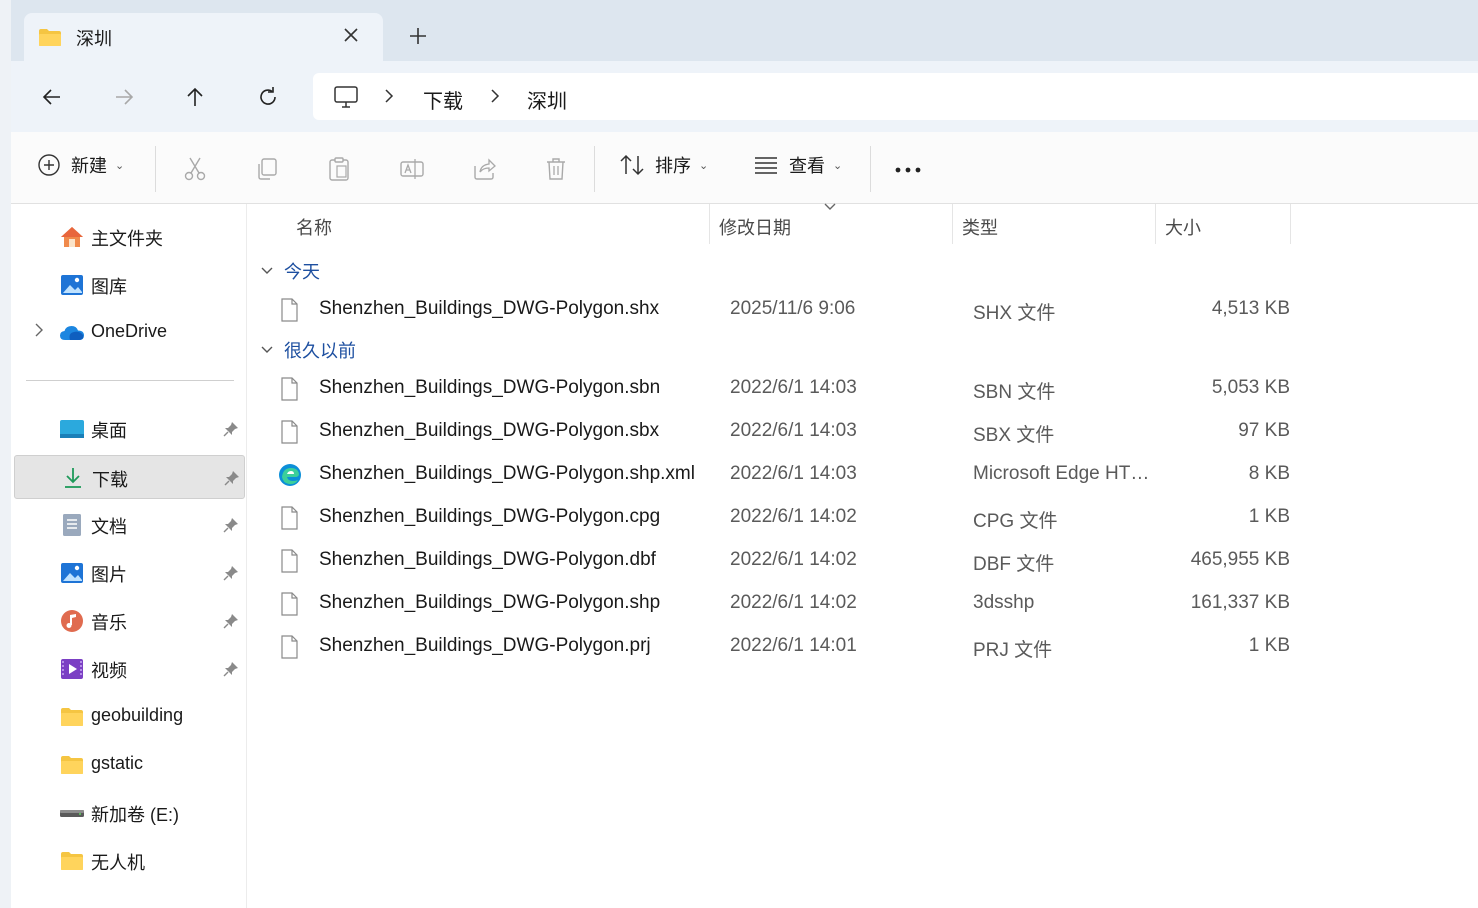 Image resolution: width=1478 pixels, height=908 pixels. What do you see at coordinates (129, 525) in the screenshot?
I see `sidebar-item-documents: 文档` at bounding box center [129, 525].